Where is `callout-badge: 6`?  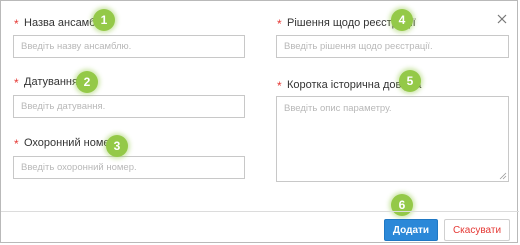
callout-badge: 6 is located at coordinates (402, 205).